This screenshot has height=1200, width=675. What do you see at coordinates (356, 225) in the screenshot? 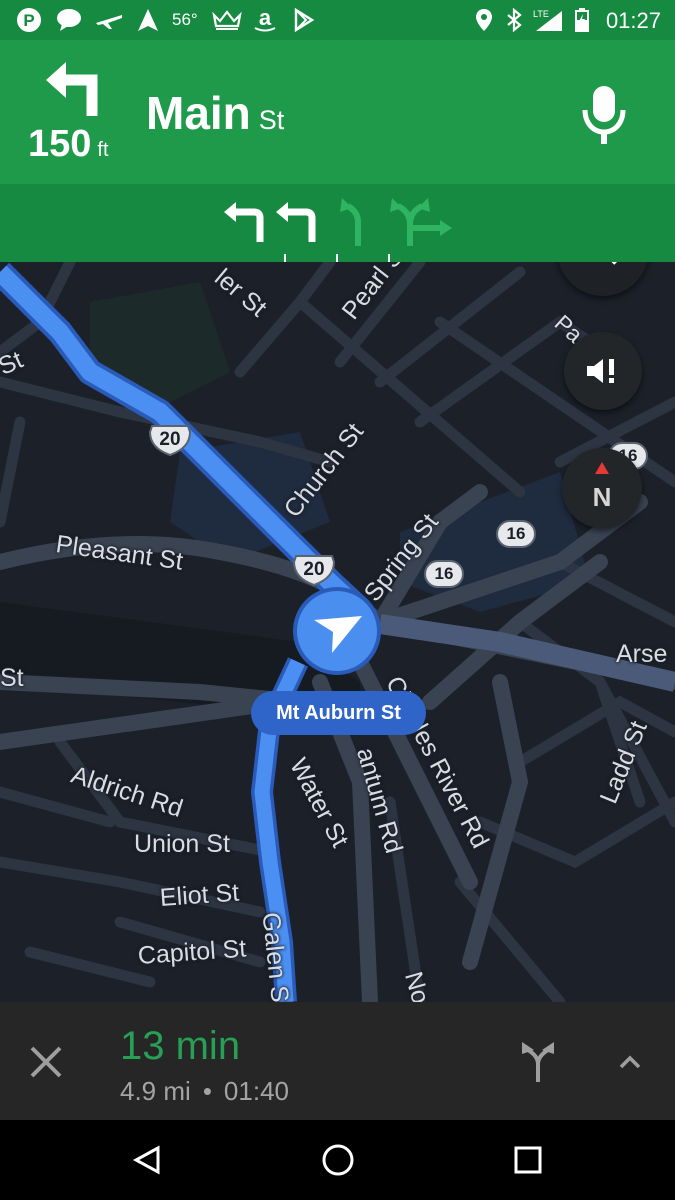
I see `lane-straight-left-icon` at bounding box center [356, 225].